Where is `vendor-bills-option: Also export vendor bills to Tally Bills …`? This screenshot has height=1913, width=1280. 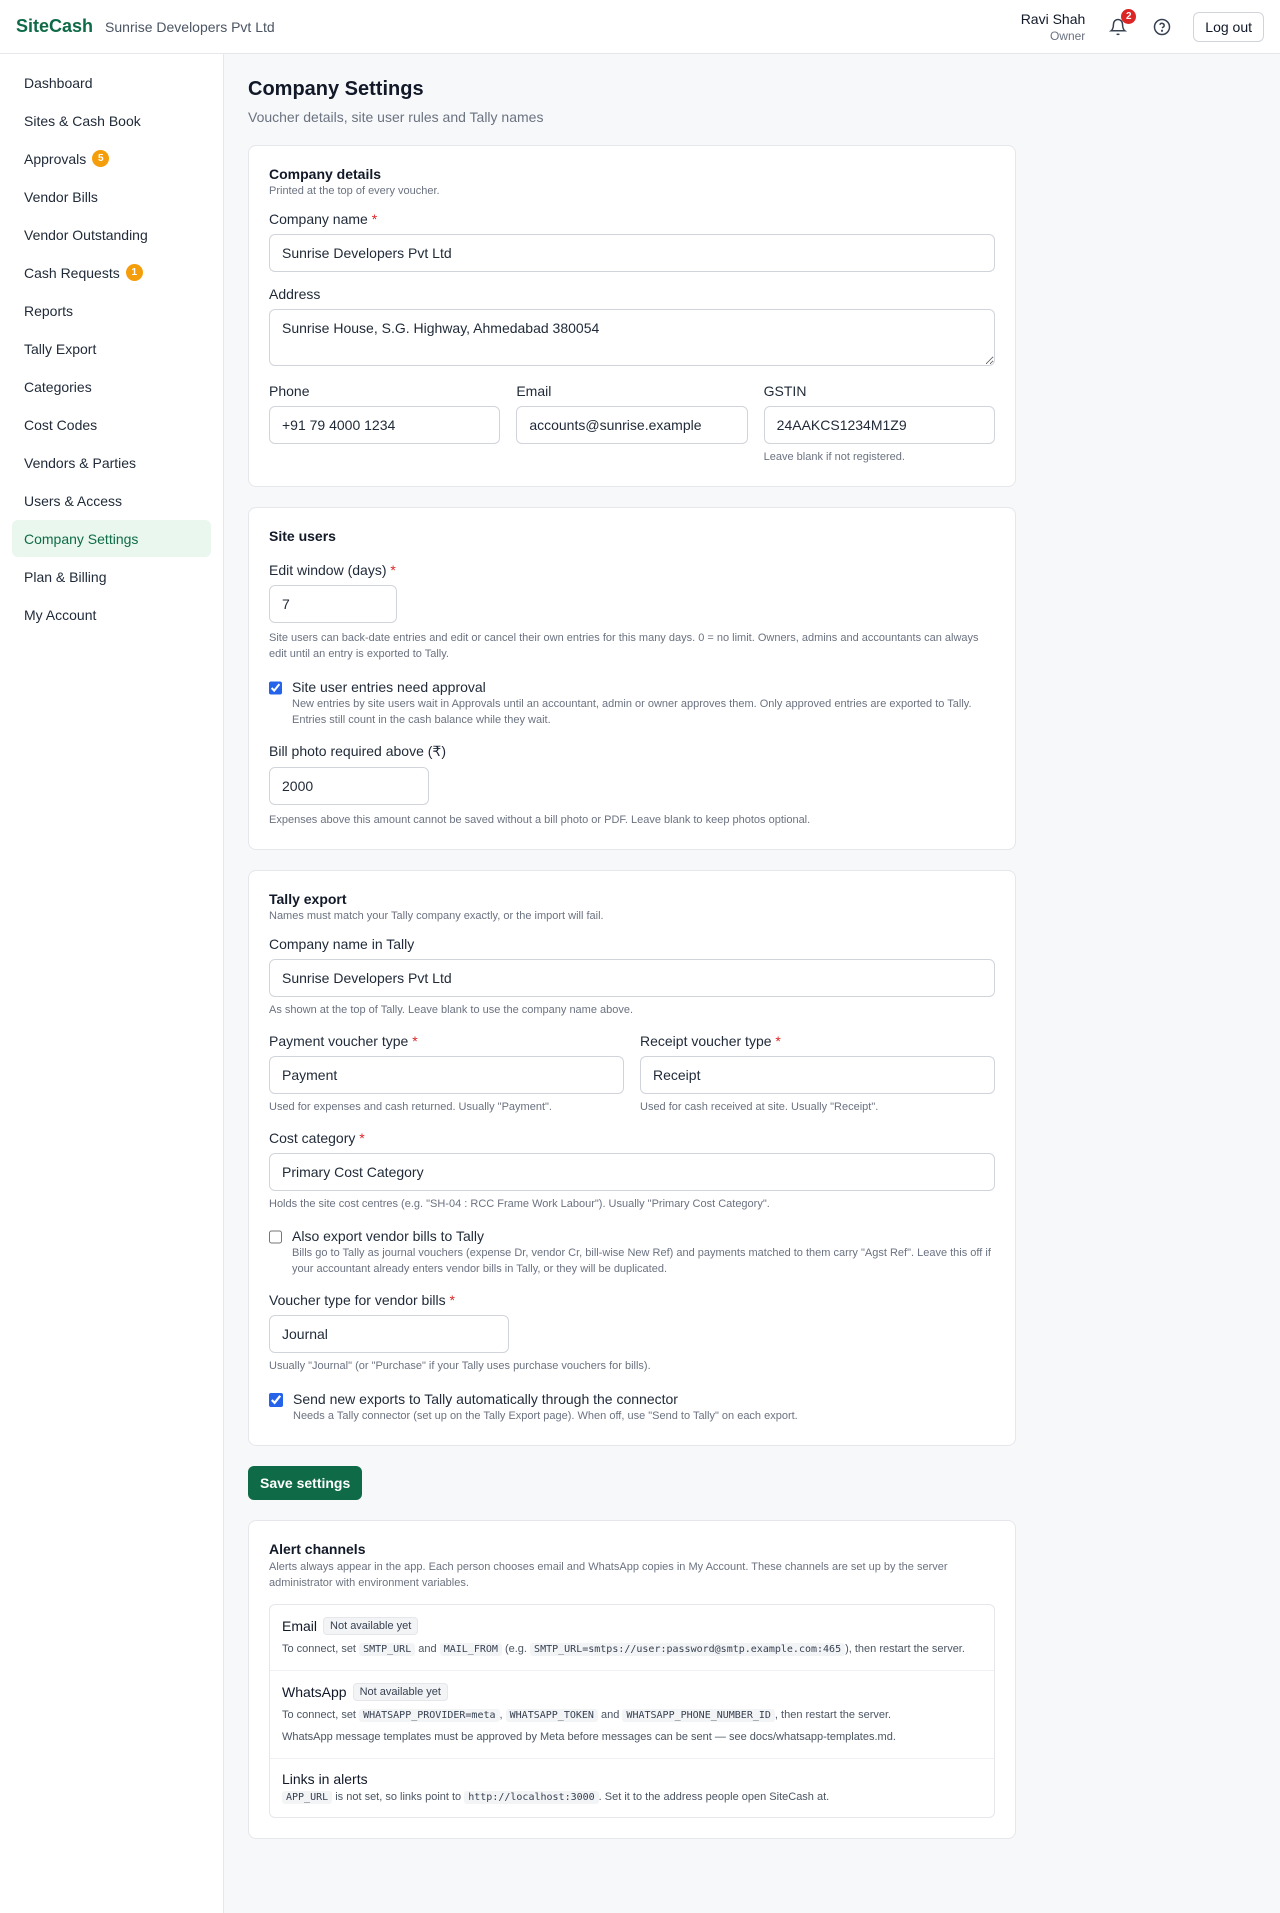 vendor-bills-option: Also export vendor bills to Tally Bills … is located at coordinates (632, 1253).